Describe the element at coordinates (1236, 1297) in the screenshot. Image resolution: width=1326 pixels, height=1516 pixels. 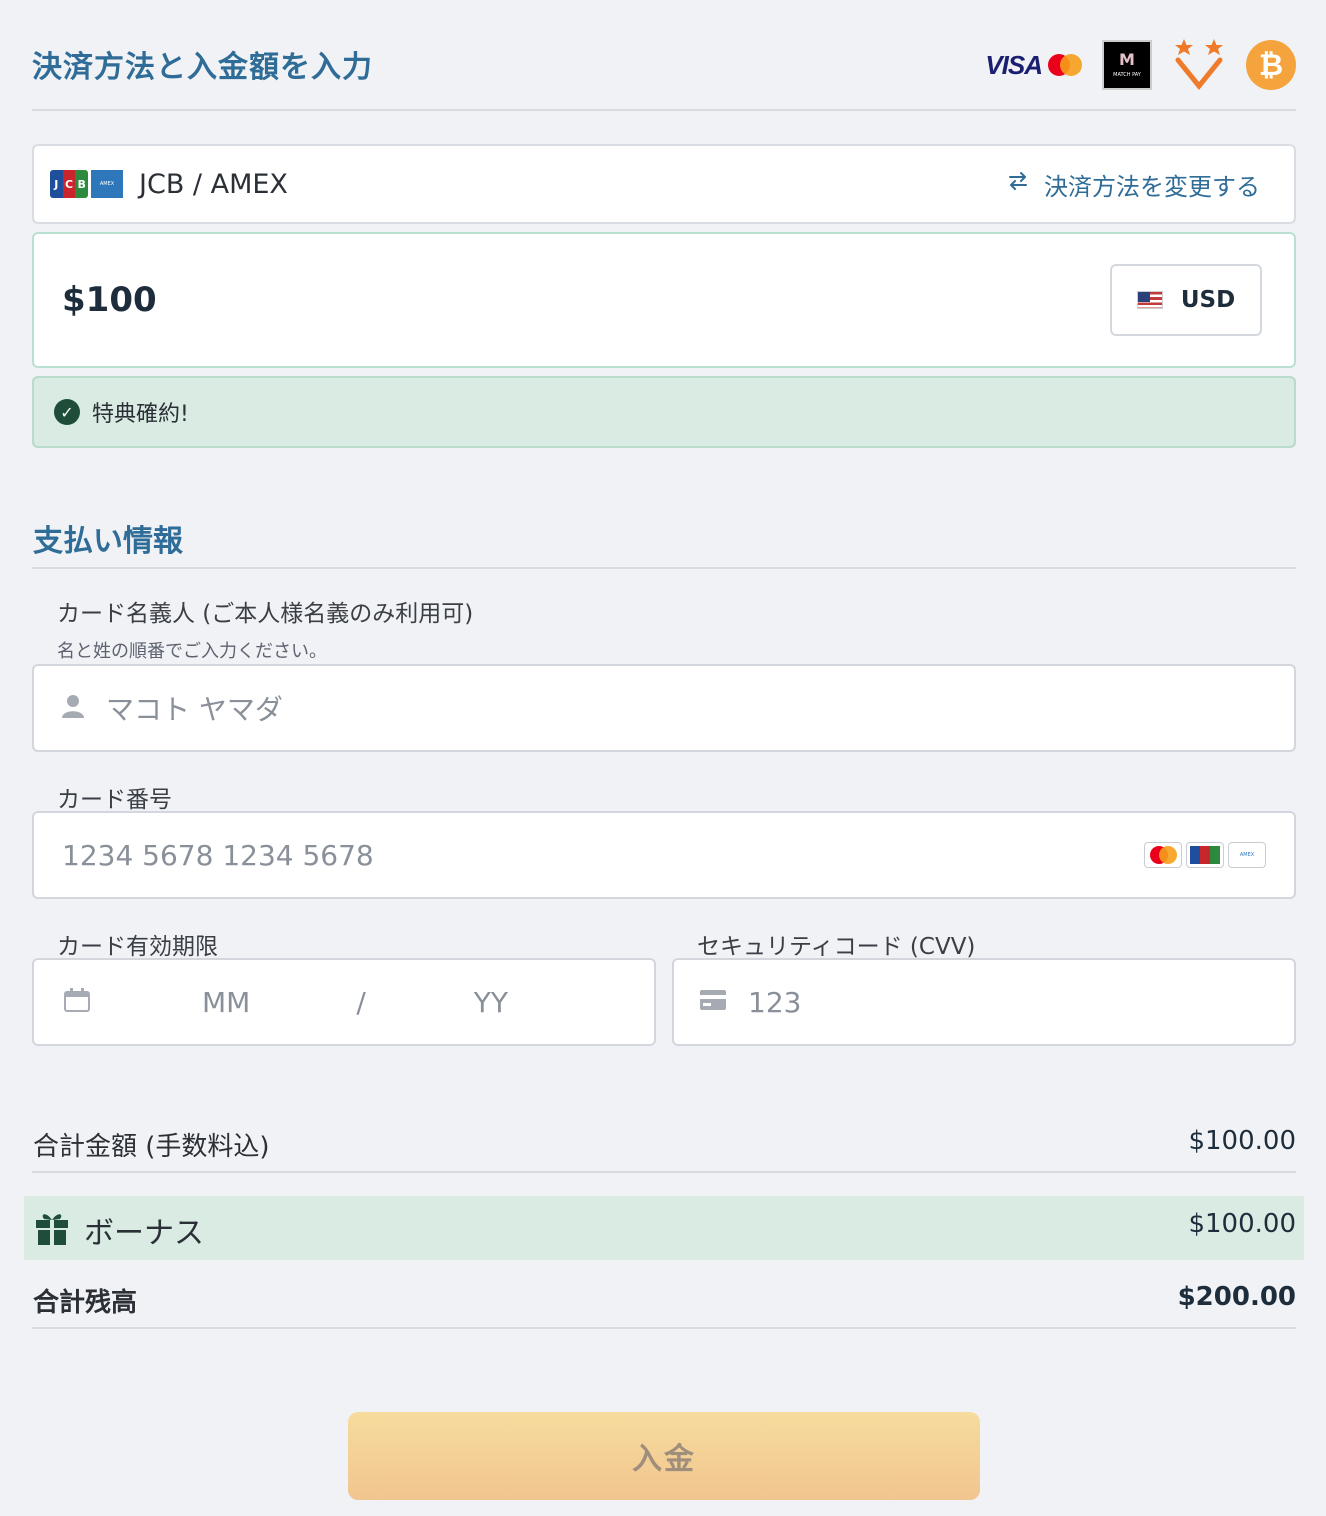
I see `balance-value: $200.00` at that location.